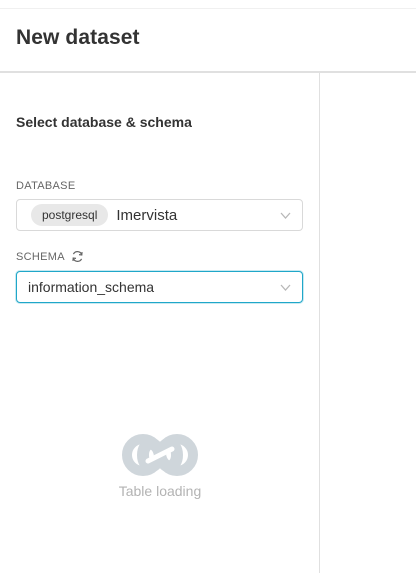  Describe the element at coordinates (159, 287) in the screenshot. I see `schema-select: information_schema` at that location.